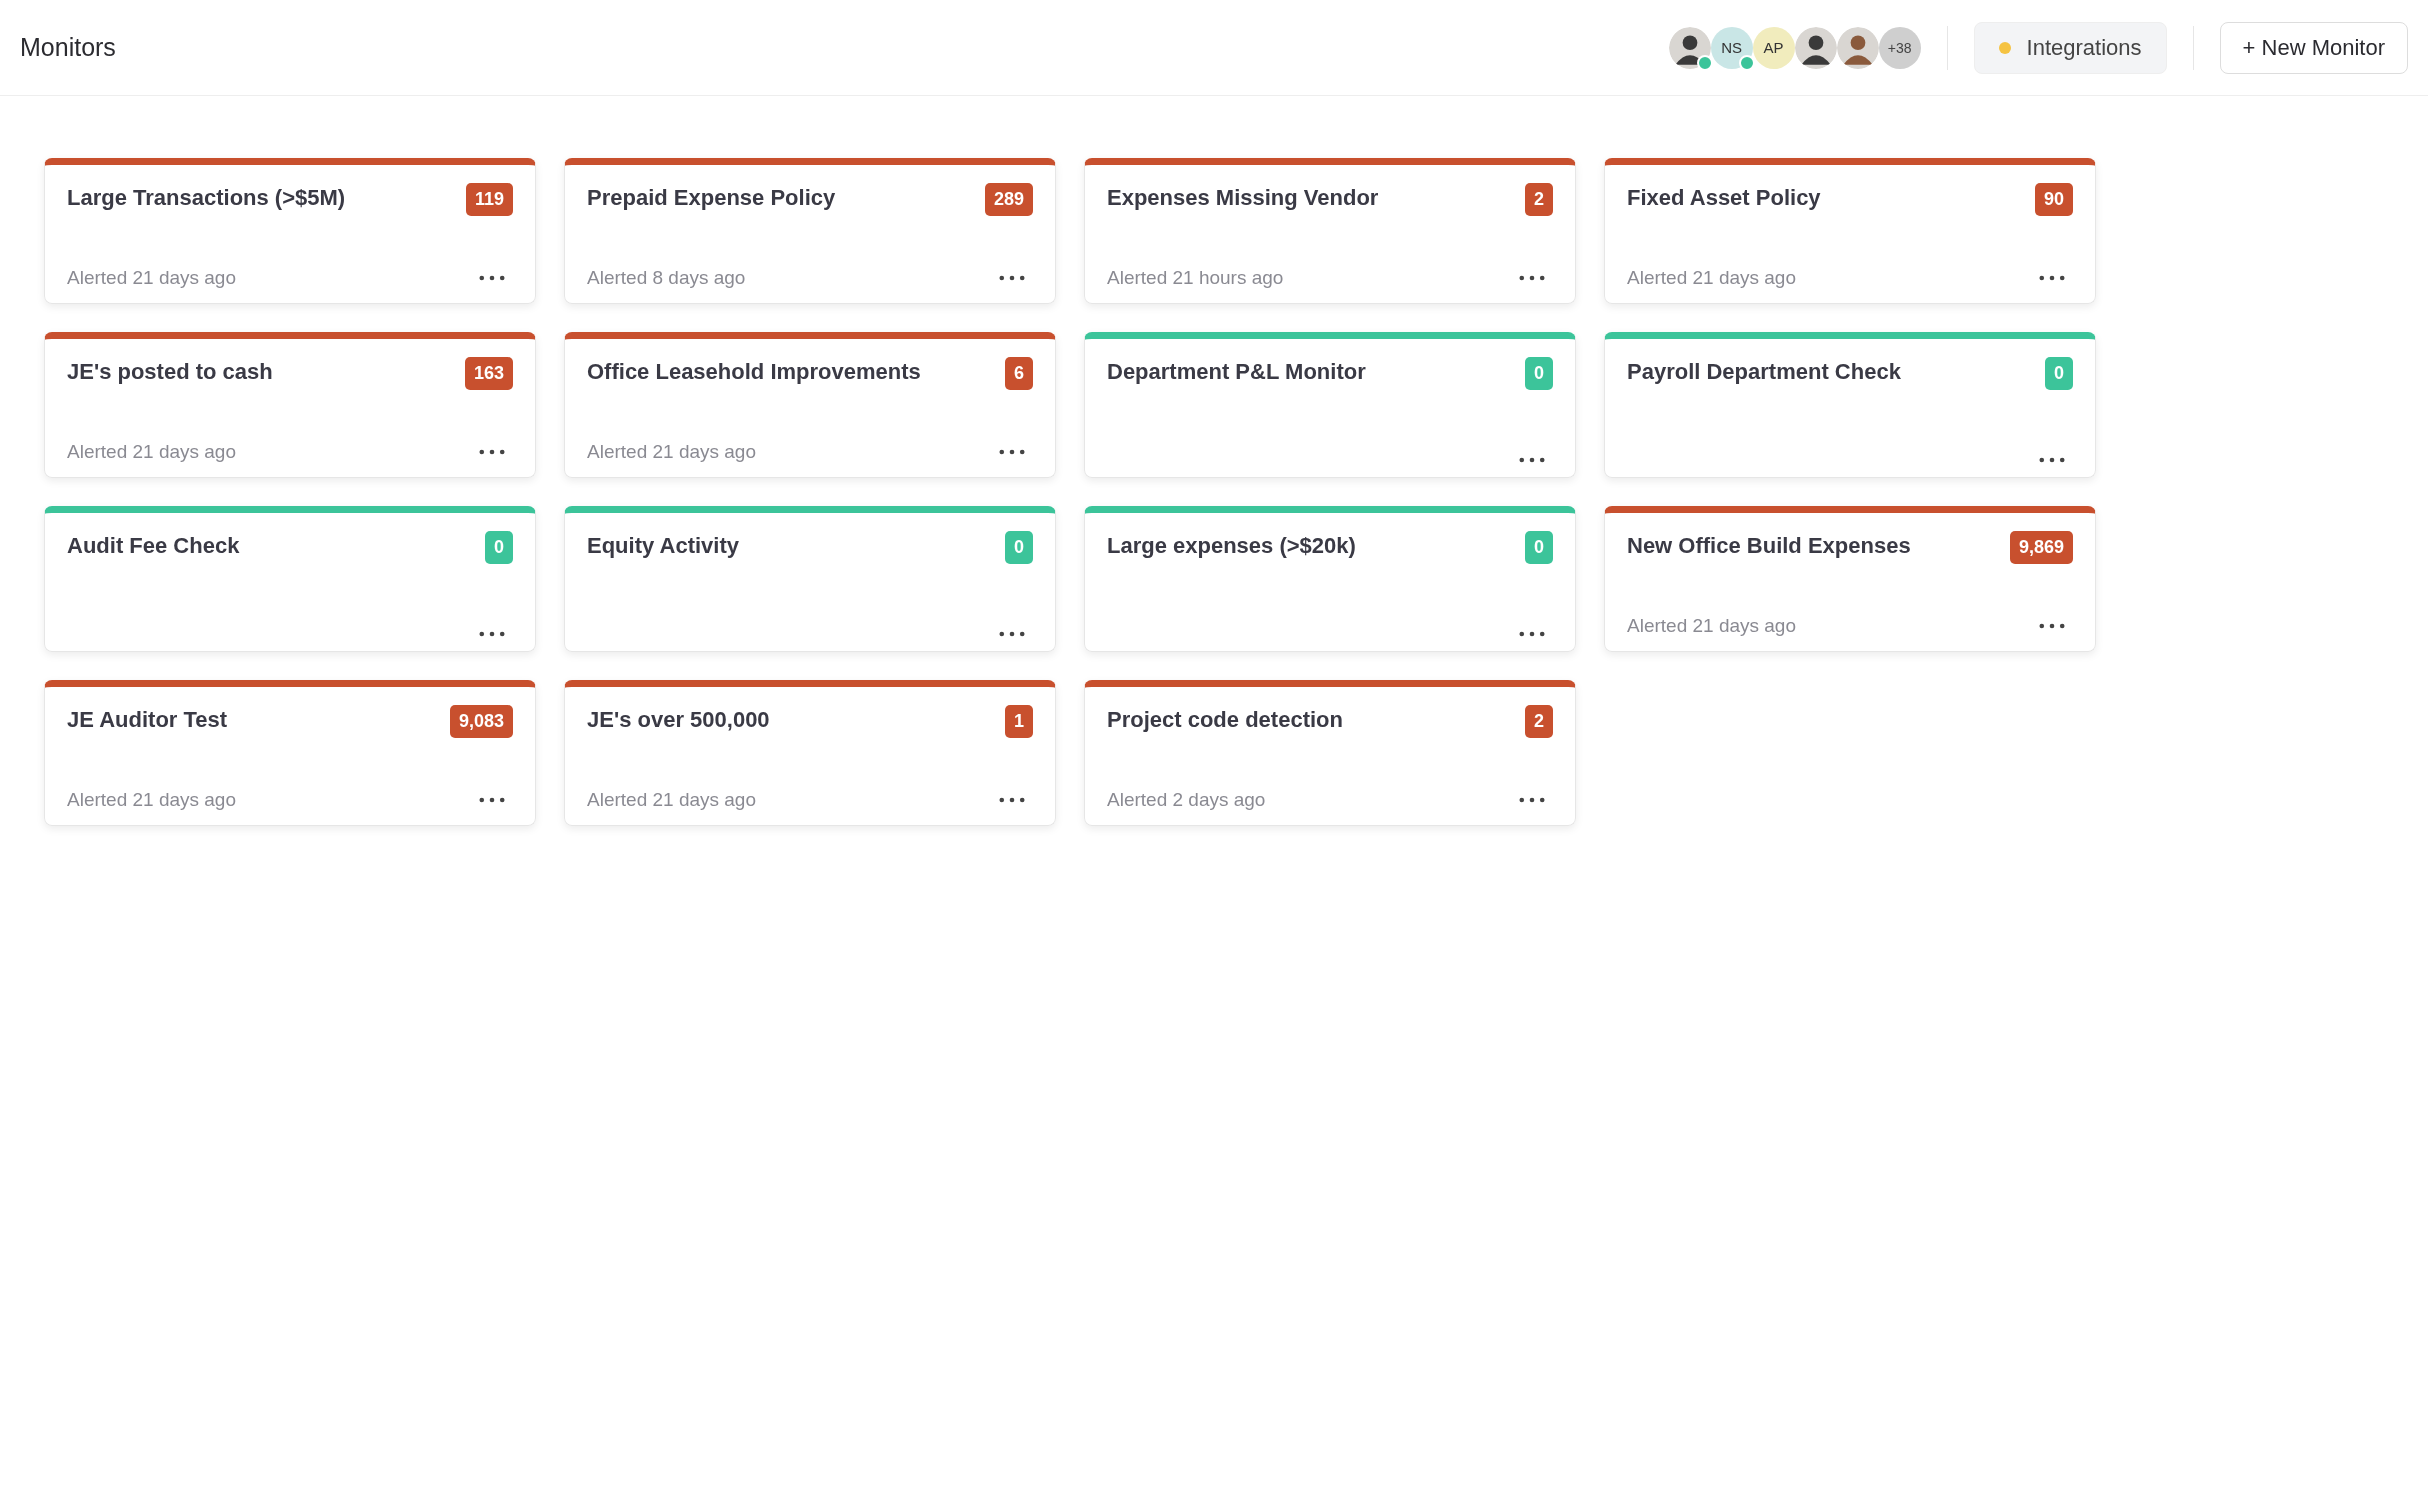 Image resolution: width=2428 pixels, height=1496 pixels. Describe the element at coordinates (2053, 199) in the screenshot. I see `alert-count: 90` at that location.